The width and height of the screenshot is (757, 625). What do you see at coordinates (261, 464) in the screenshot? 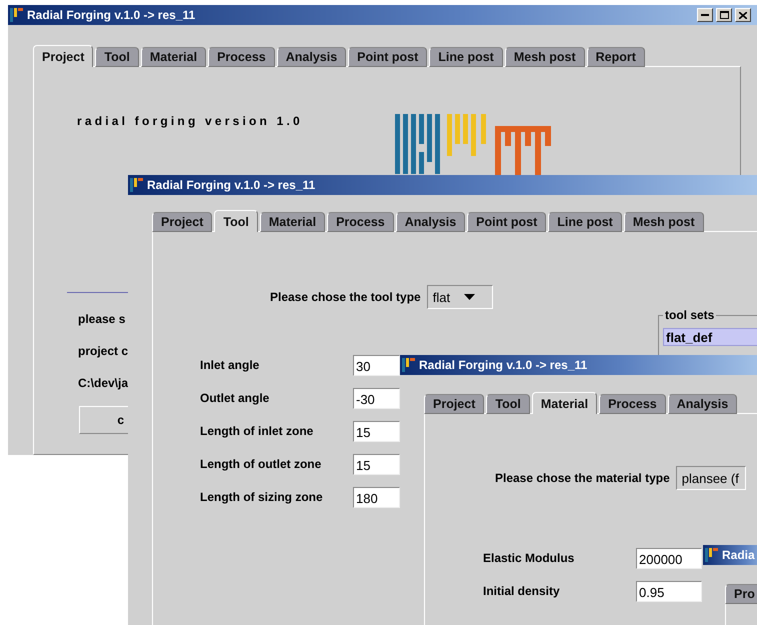
I see `field-label: Length of outlet zone` at bounding box center [261, 464].